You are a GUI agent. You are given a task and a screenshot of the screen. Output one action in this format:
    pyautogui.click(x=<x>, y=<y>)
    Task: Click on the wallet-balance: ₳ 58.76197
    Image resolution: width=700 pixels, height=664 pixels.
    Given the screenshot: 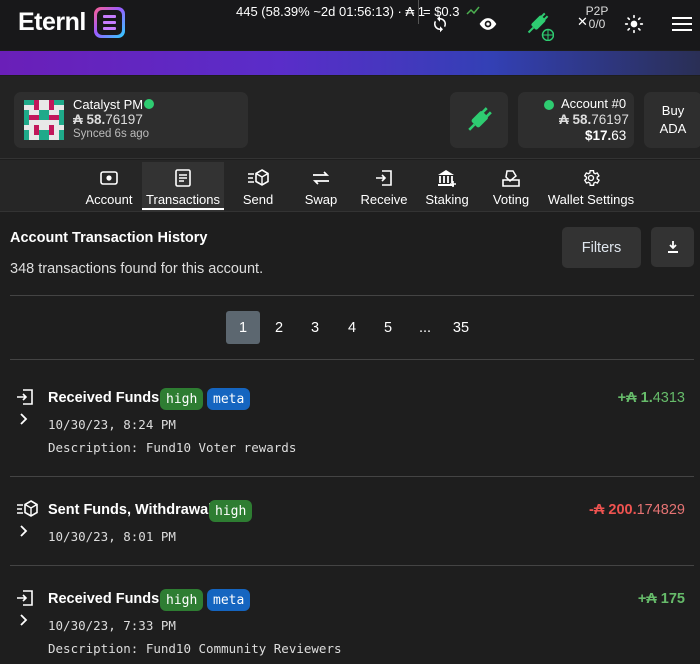 What is the action you would take?
    pyautogui.click(x=108, y=119)
    